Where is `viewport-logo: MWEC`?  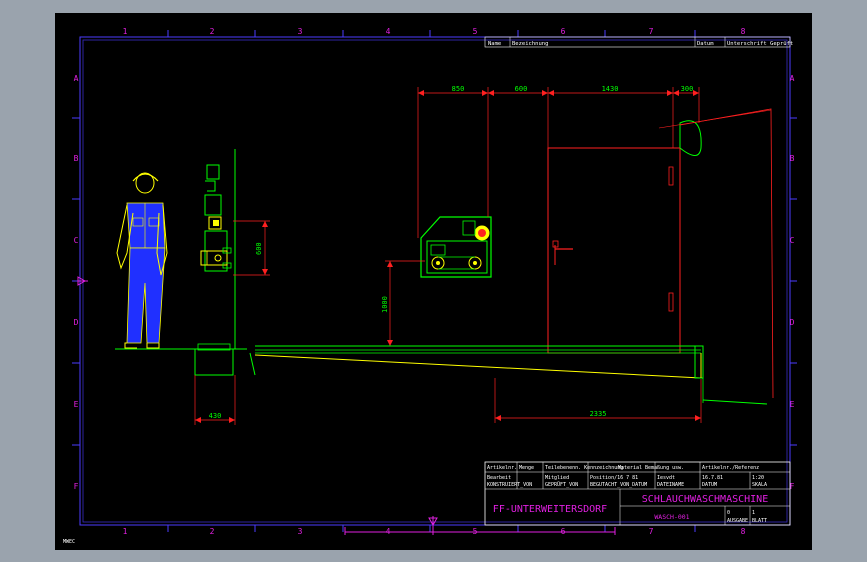 viewport-logo: MWEC is located at coordinates (69, 542).